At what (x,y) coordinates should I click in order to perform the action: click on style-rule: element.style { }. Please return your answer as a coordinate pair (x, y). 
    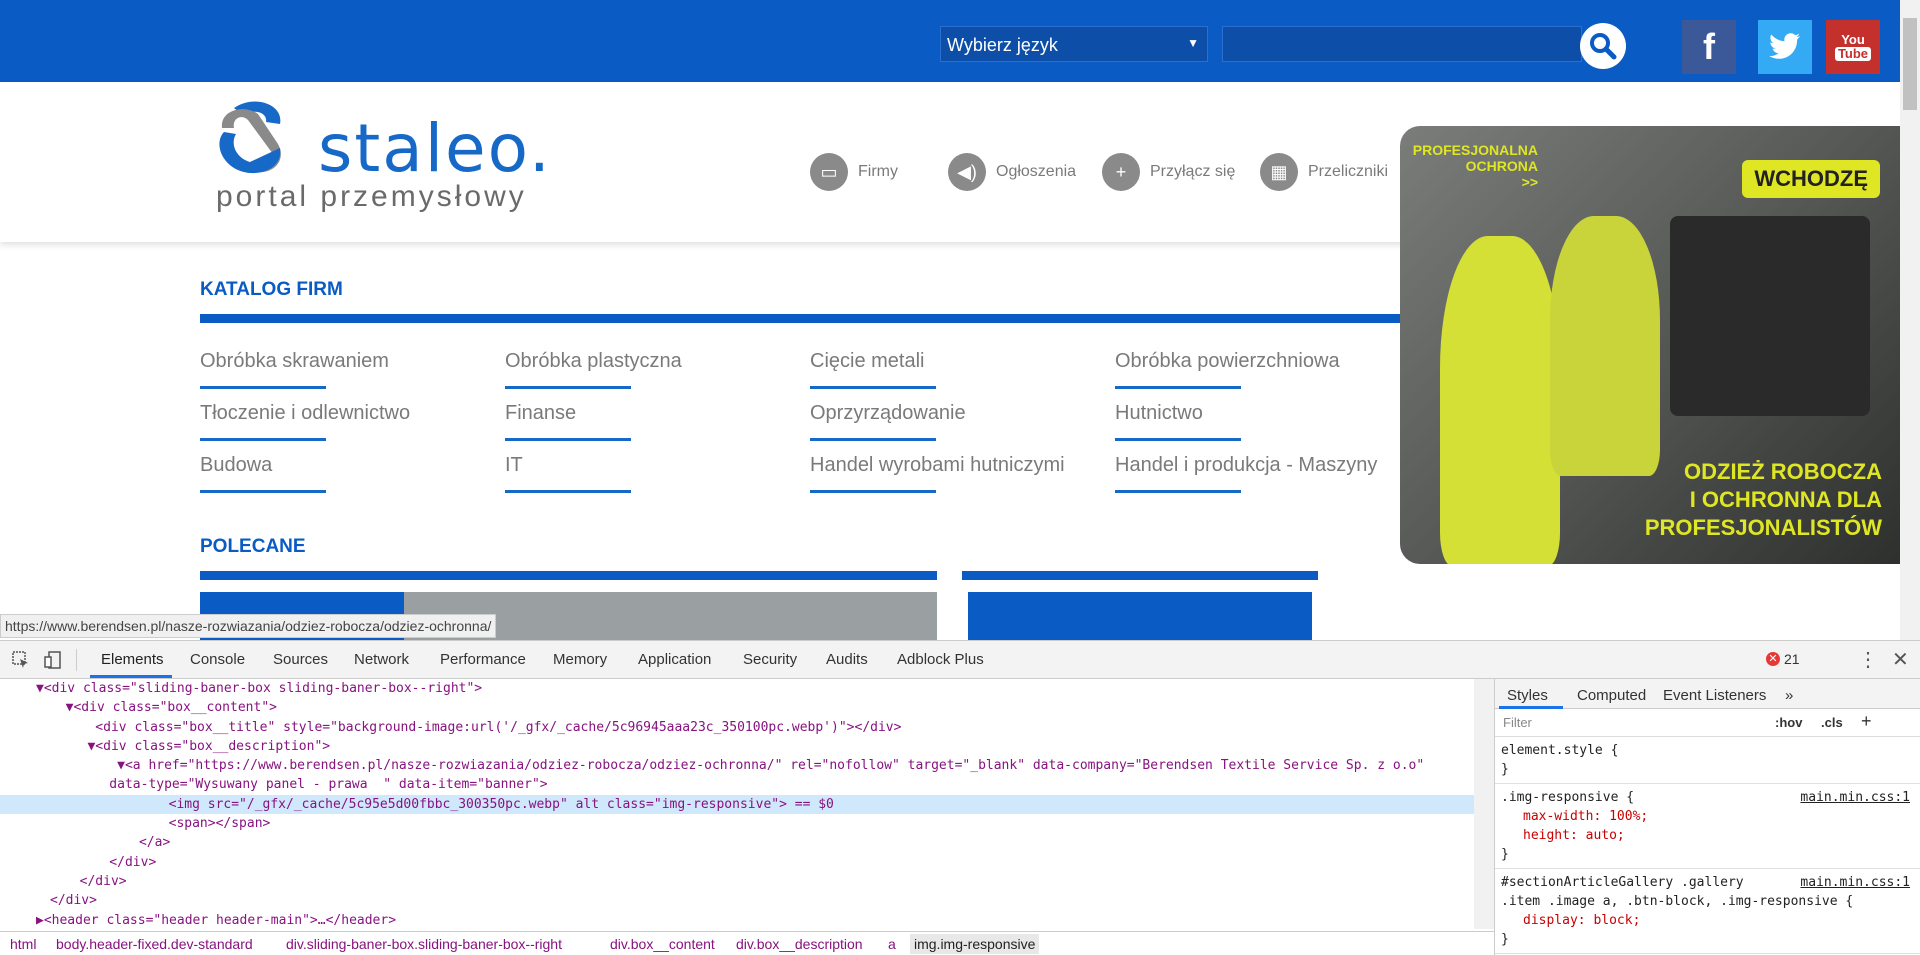
    Looking at the image, I should click on (1707, 760).